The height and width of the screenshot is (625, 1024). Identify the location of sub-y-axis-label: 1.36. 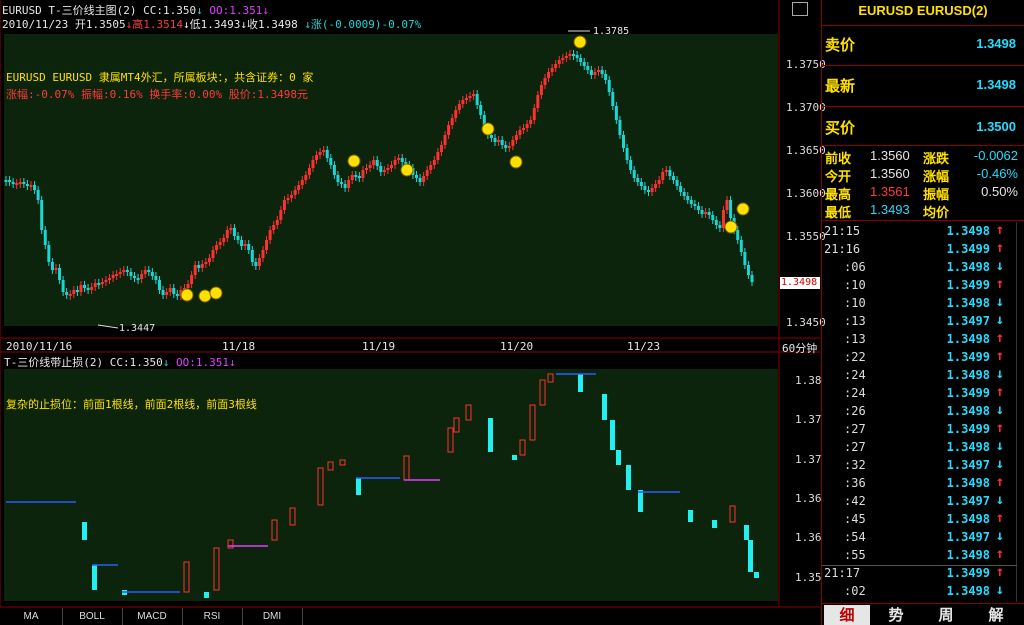
(808, 498).